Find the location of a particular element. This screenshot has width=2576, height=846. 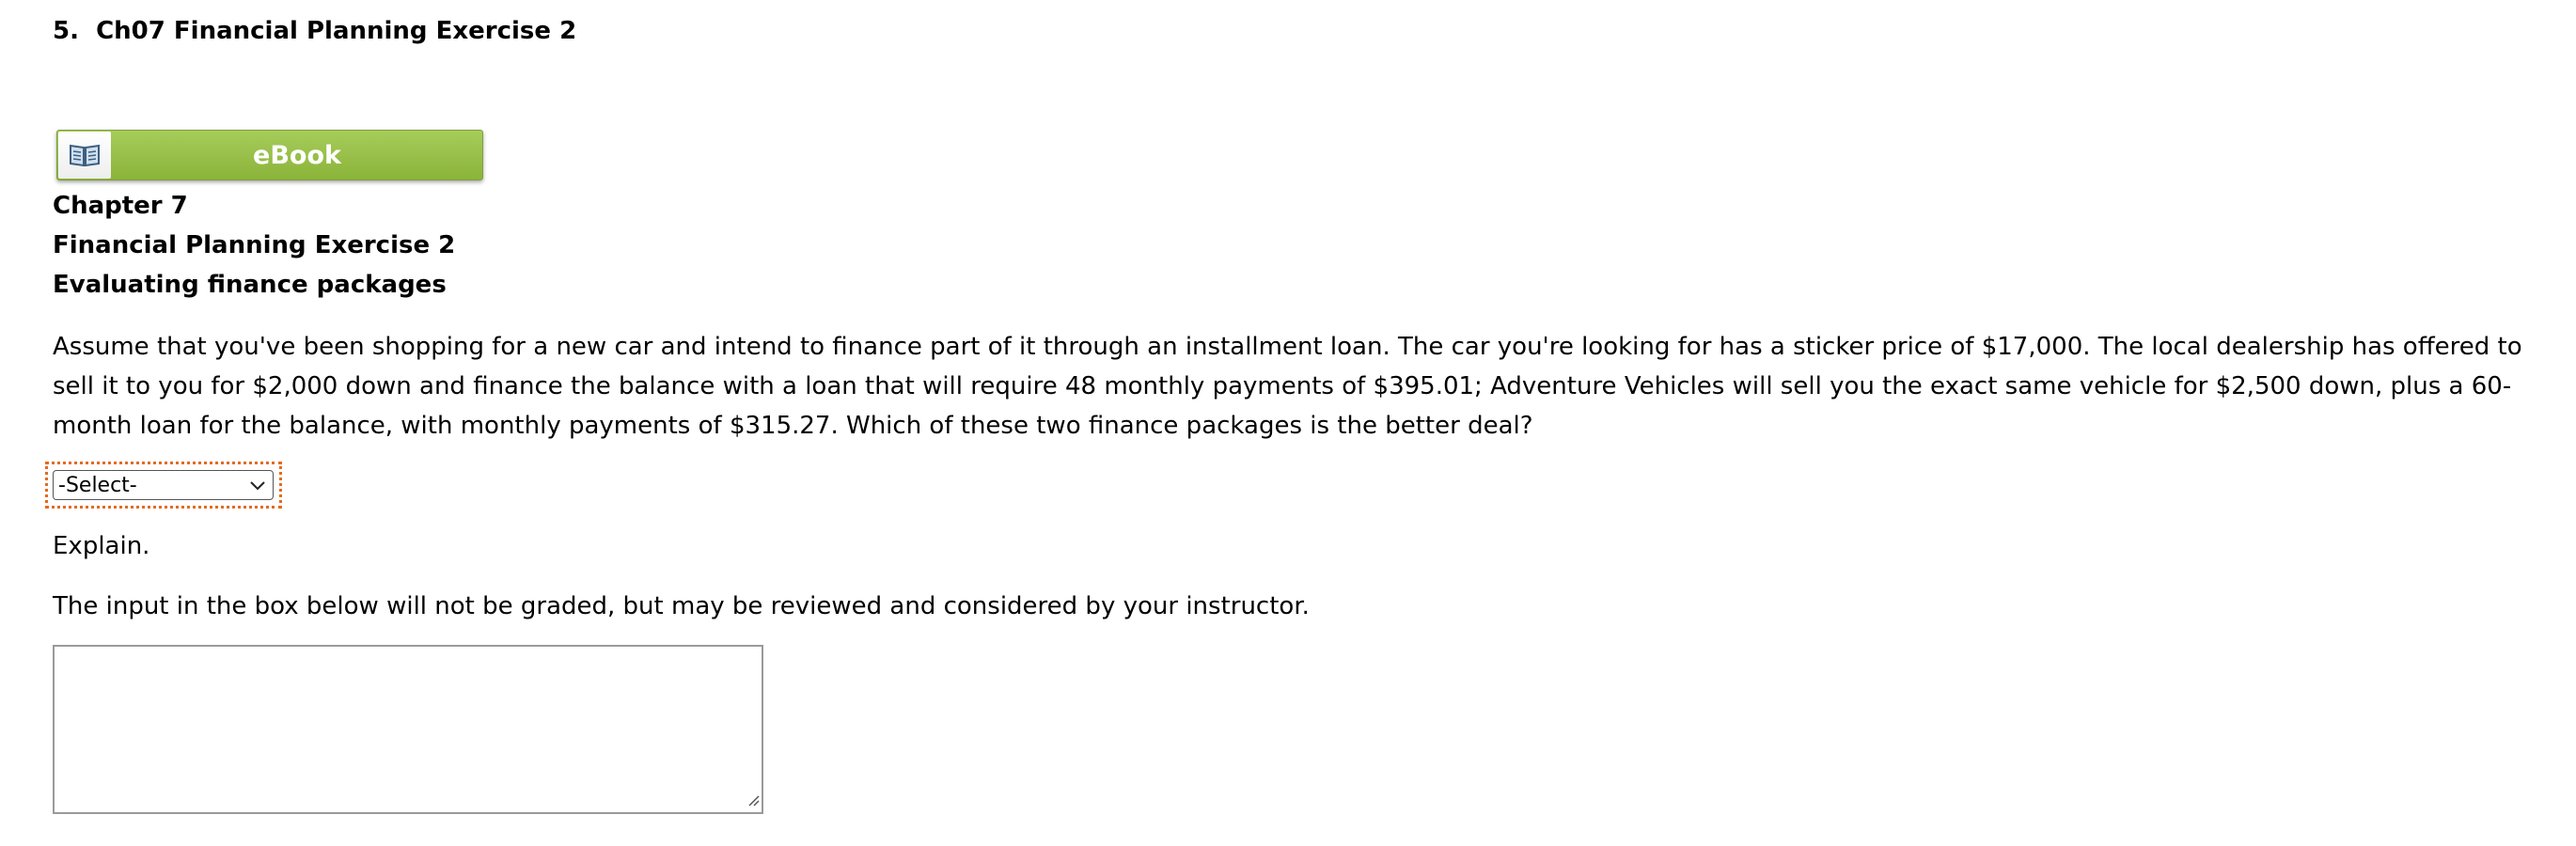

question-title: 5. Ch07 Financial Planning Exercise 2 is located at coordinates (315, 31).